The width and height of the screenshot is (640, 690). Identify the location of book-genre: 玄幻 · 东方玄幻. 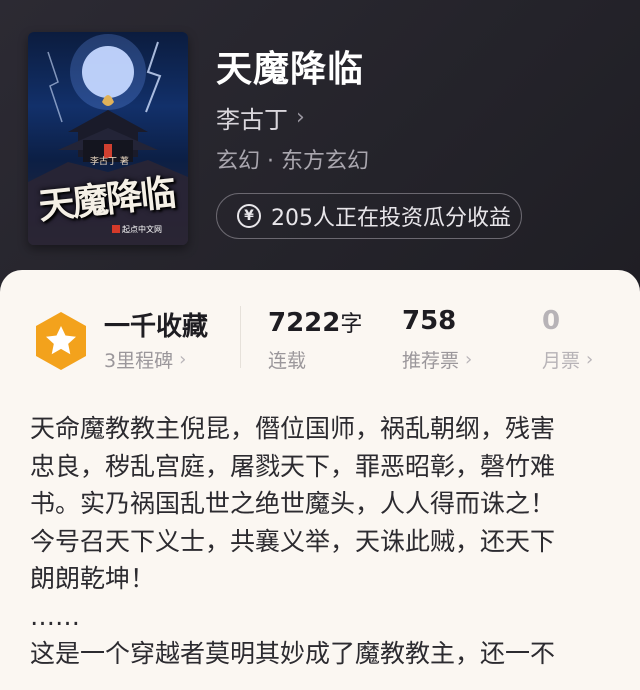
(292, 161).